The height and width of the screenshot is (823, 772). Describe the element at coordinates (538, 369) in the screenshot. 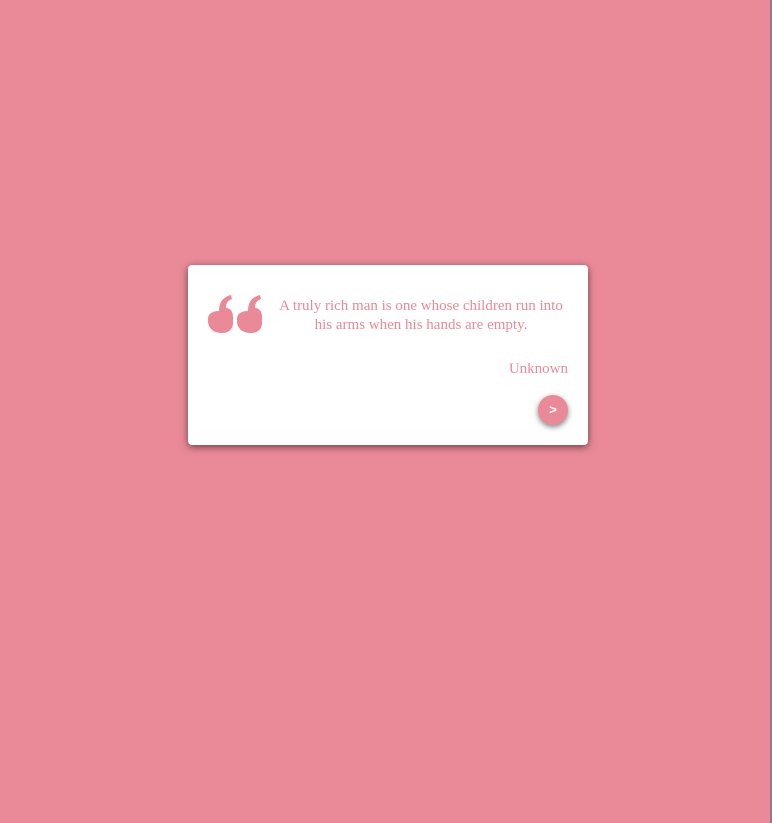

I see `quote-author: Unknown` at that location.